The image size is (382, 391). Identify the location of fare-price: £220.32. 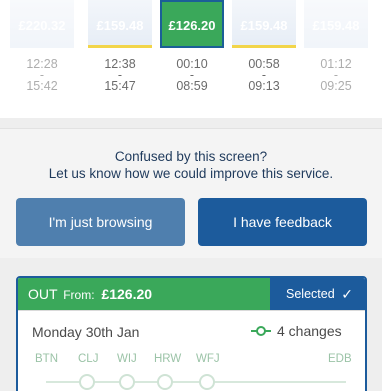
(42, 24).